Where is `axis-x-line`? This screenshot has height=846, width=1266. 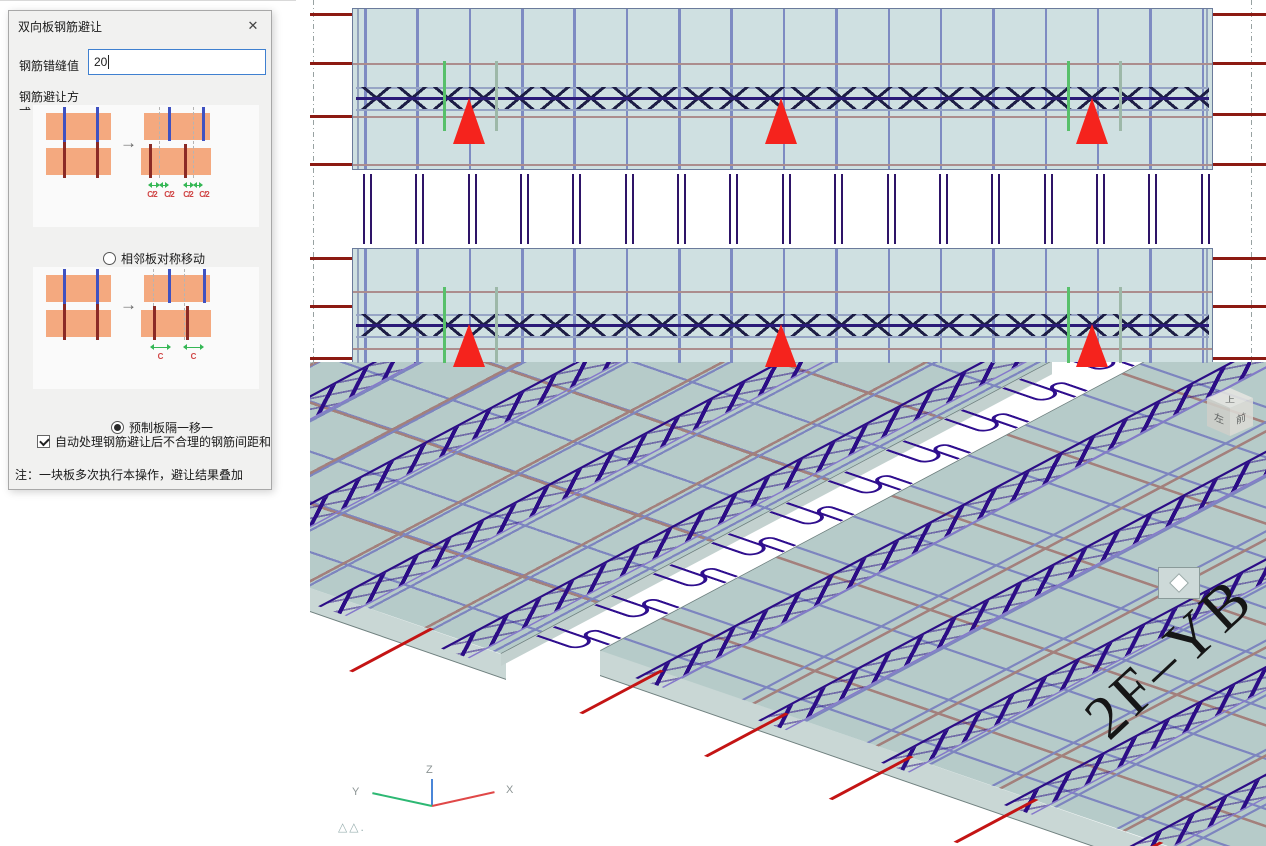 axis-x-line is located at coordinates (463, 799).